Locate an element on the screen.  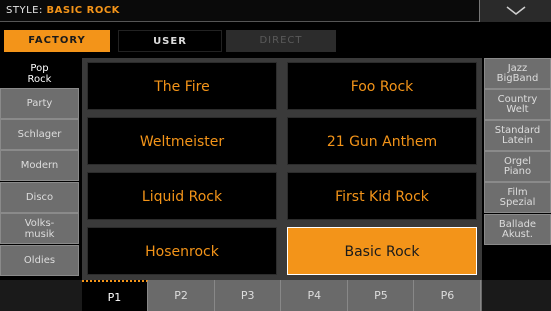
tab-direct: DIRECT is located at coordinates (281, 41).